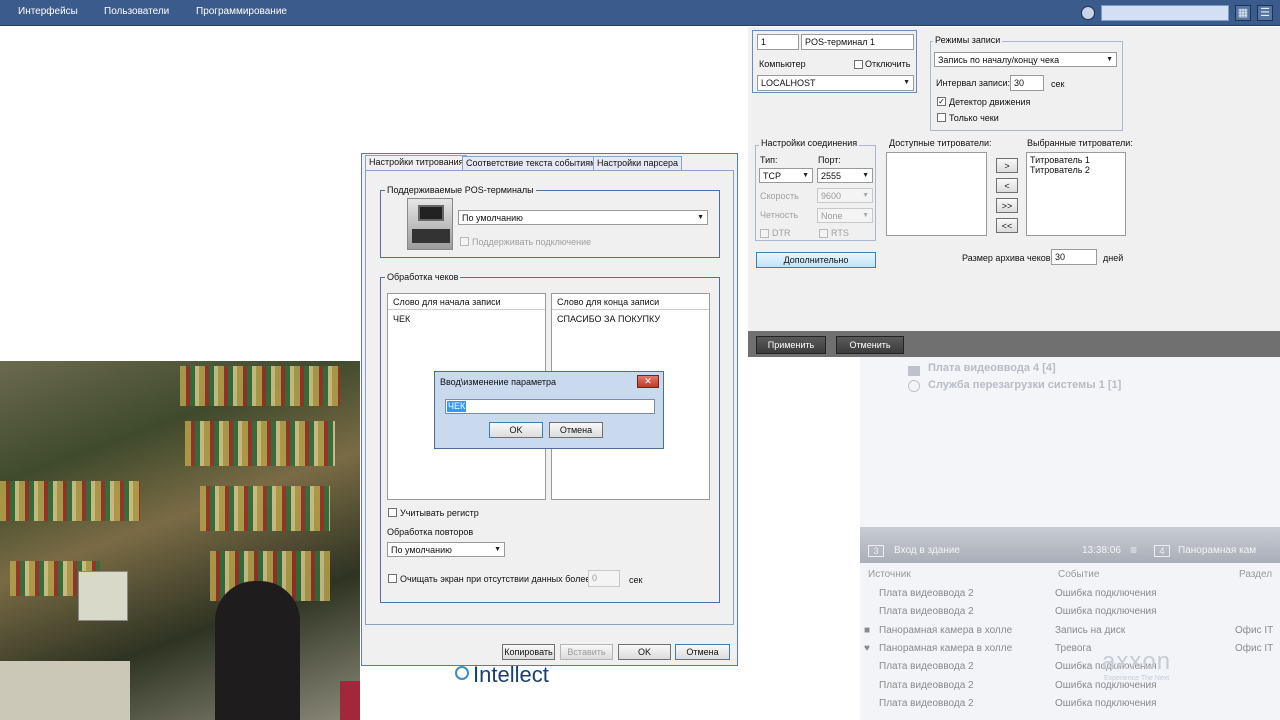 The height and width of the screenshot is (720, 1280). I want to click on copy-button: Копировать, so click(528, 652).